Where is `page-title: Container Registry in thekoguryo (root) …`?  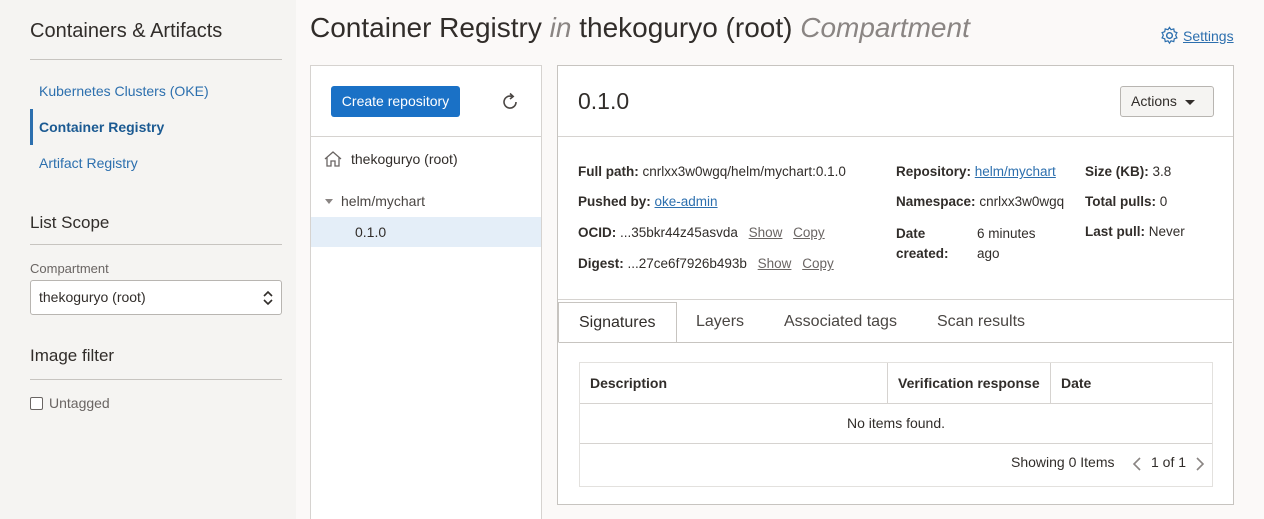 page-title: Container Registry in thekoguryo (root) … is located at coordinates (640, 28).